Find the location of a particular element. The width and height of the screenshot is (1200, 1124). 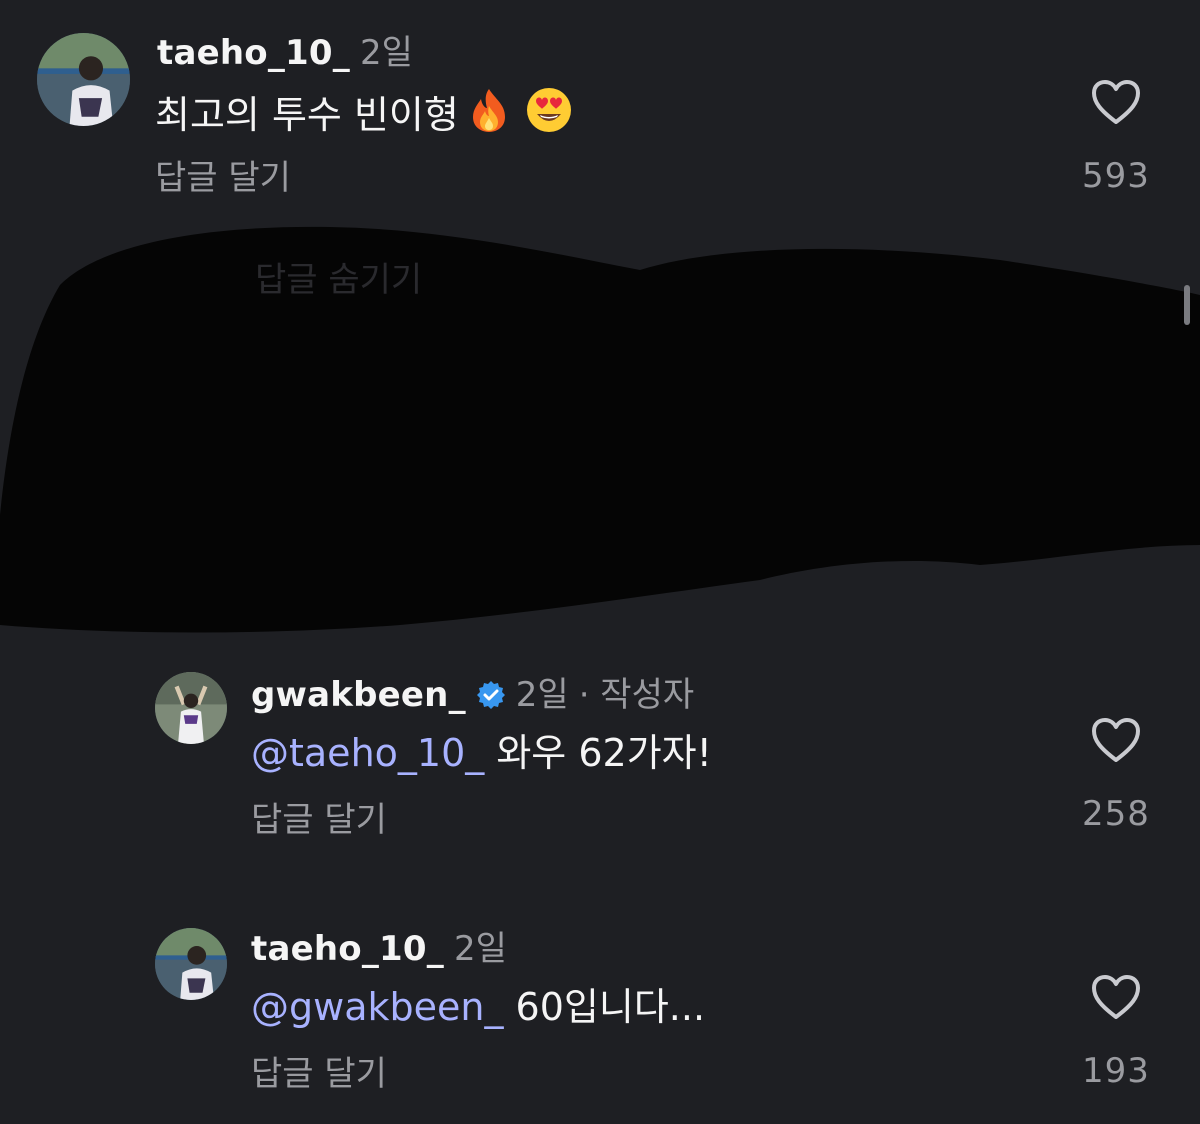

like-group: 593 is located at coordinates (1116, 137).